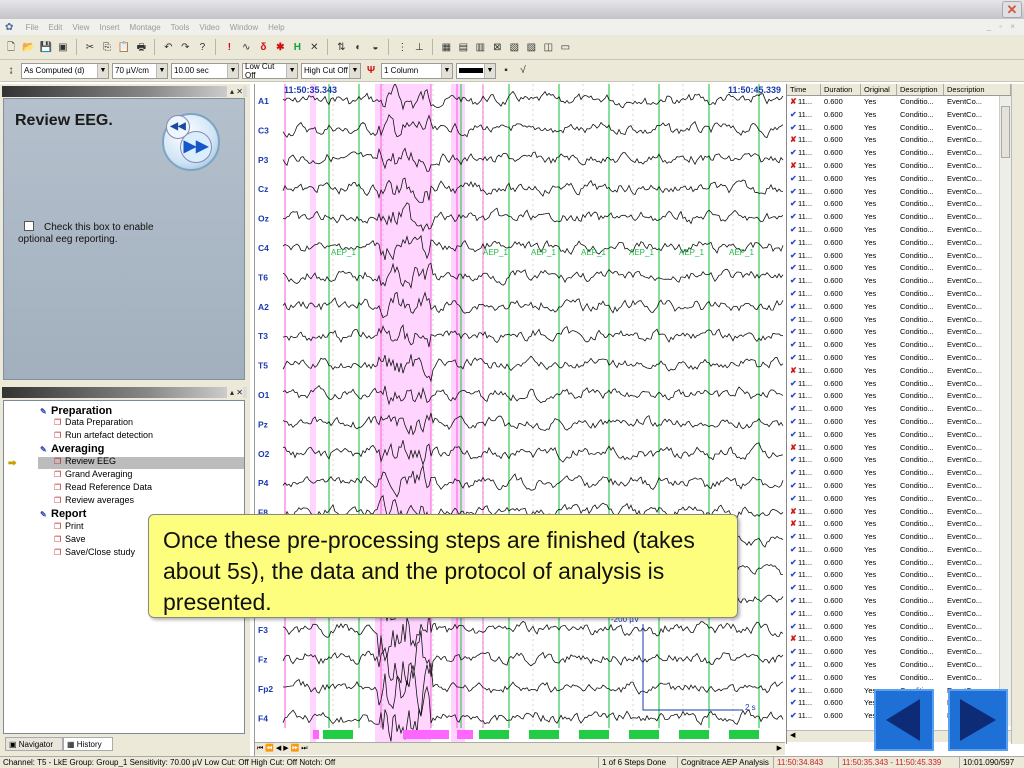 The image size is (1024, 768). I want to click on tab-navigator: ▣ Navigator, so click(34, 744).